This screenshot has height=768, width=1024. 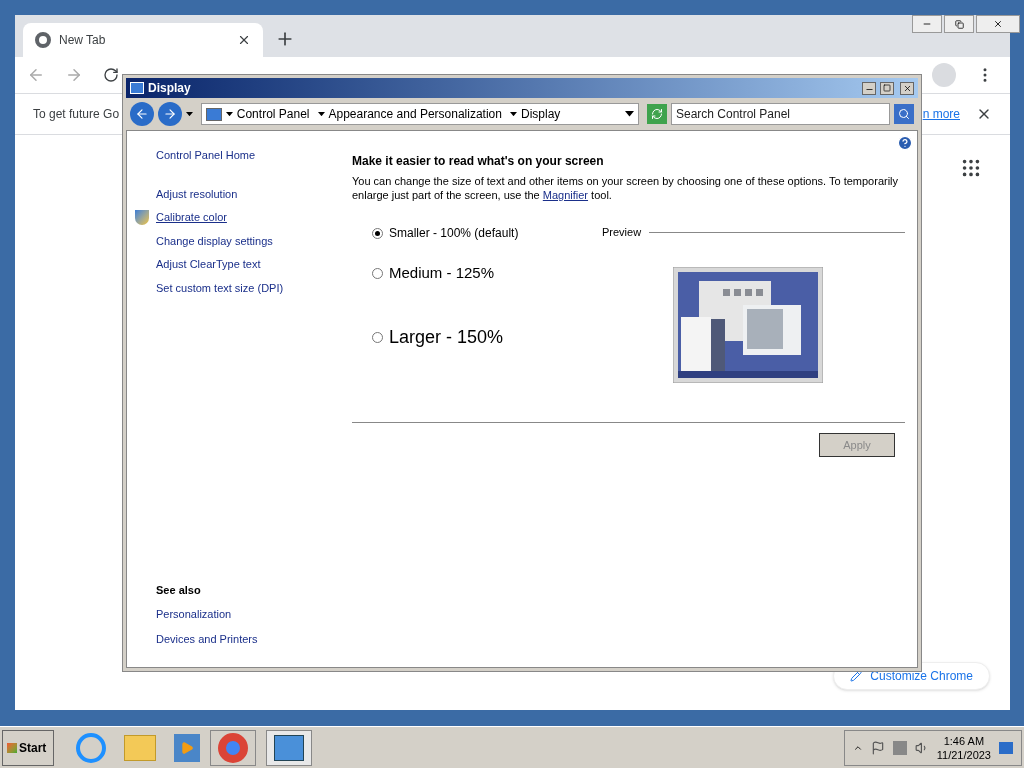 I want to click on back-icon, so click(x=141, y=114).